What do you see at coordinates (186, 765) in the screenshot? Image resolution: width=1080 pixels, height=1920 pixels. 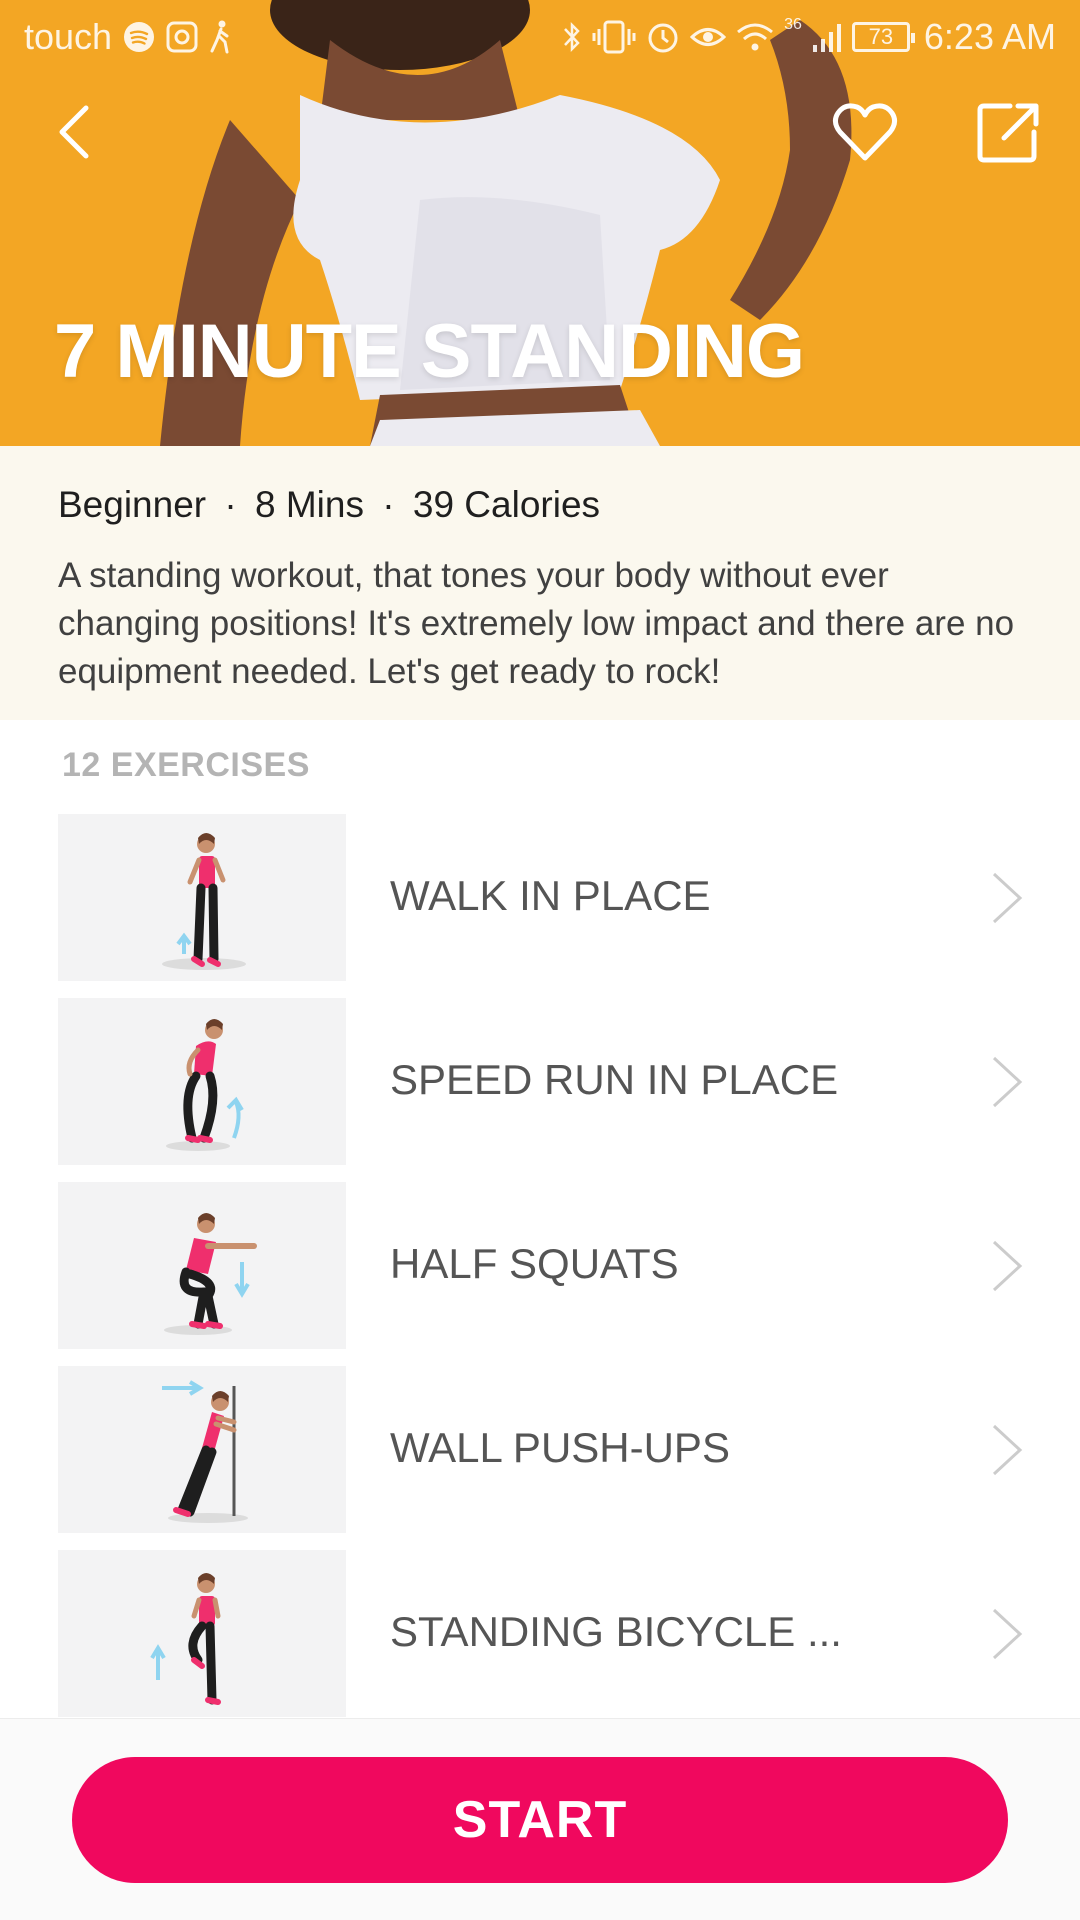 I see `exercise-count-header: 12 EXERCISES` at bounding box center [186, 765].